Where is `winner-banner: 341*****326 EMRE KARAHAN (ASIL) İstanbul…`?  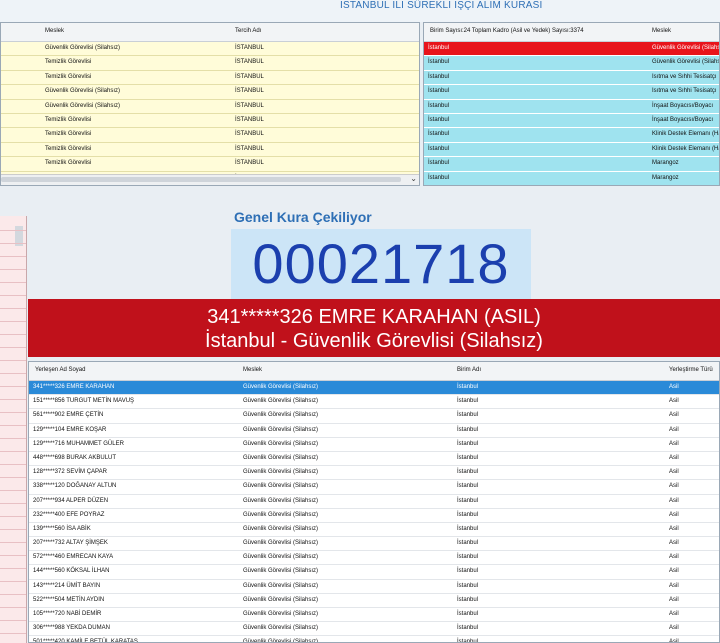 winner-banner: 341*****326 EMRE KARAHAN (ASIL) İstanbul… is located at coordinates (374, 328).